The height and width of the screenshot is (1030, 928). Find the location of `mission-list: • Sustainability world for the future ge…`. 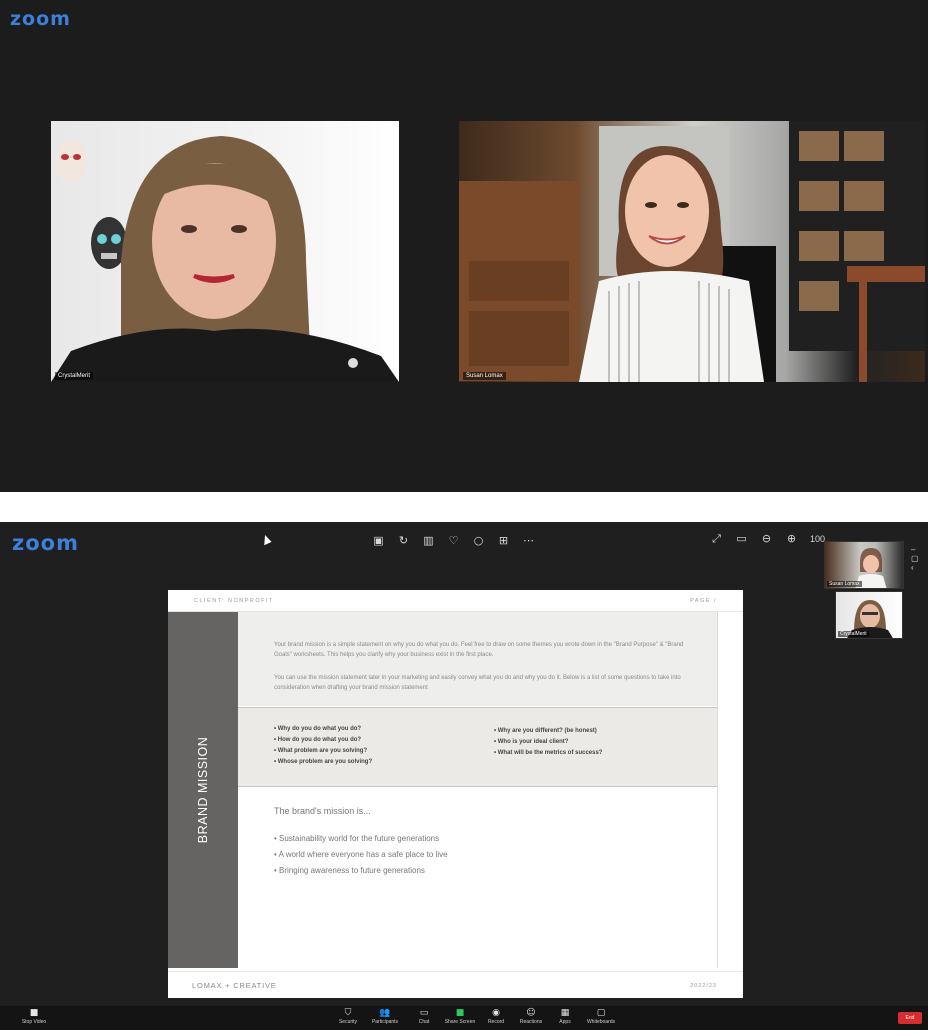

mission-list: • Sustainability world for the future ge… is located at coordinates (361, 855).